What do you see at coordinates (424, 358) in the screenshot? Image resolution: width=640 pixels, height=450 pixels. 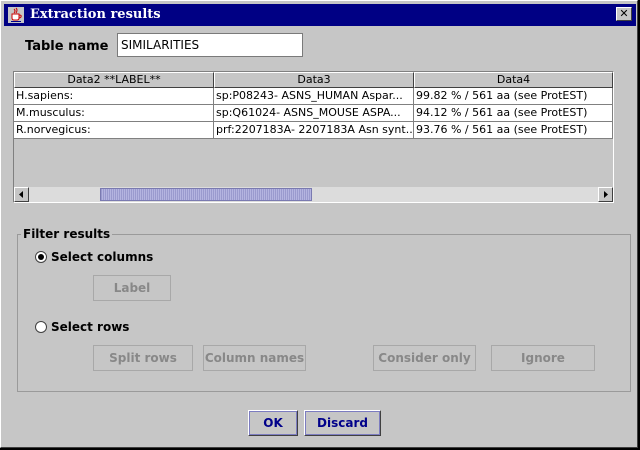 I see `consider-only-button: Consider only` at bounding box center [424, 358].